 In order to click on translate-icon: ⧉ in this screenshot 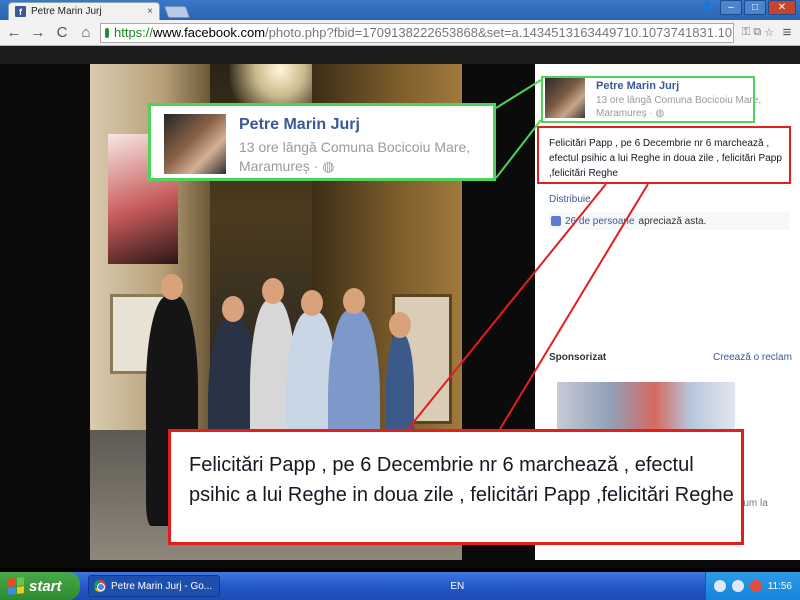, I will do `click(757, 32)`.